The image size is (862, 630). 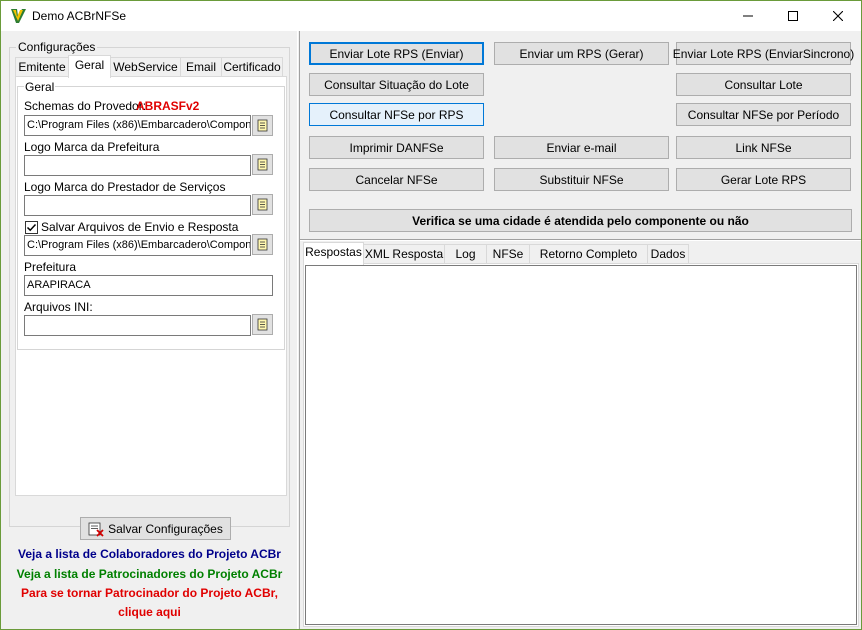 I want to click on tab-log: Log, so click(x=465, y=254).